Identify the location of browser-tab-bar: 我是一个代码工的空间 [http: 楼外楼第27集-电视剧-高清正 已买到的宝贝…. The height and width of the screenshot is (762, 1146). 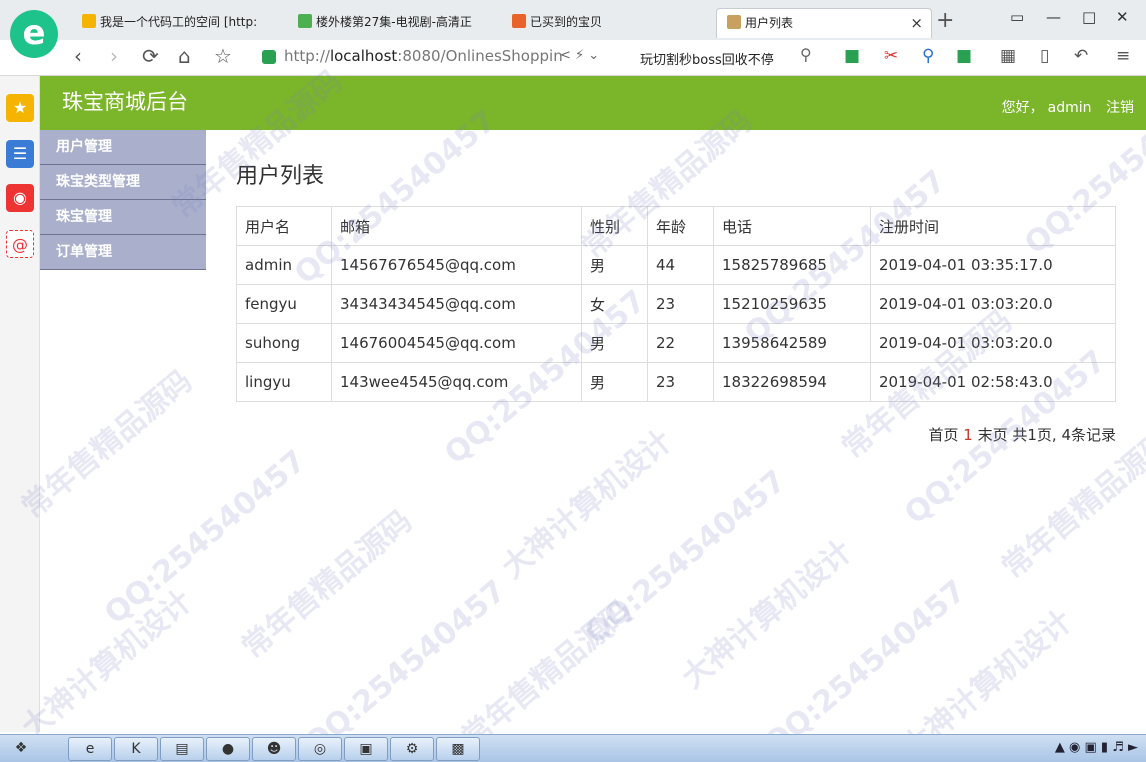
(573, 20).